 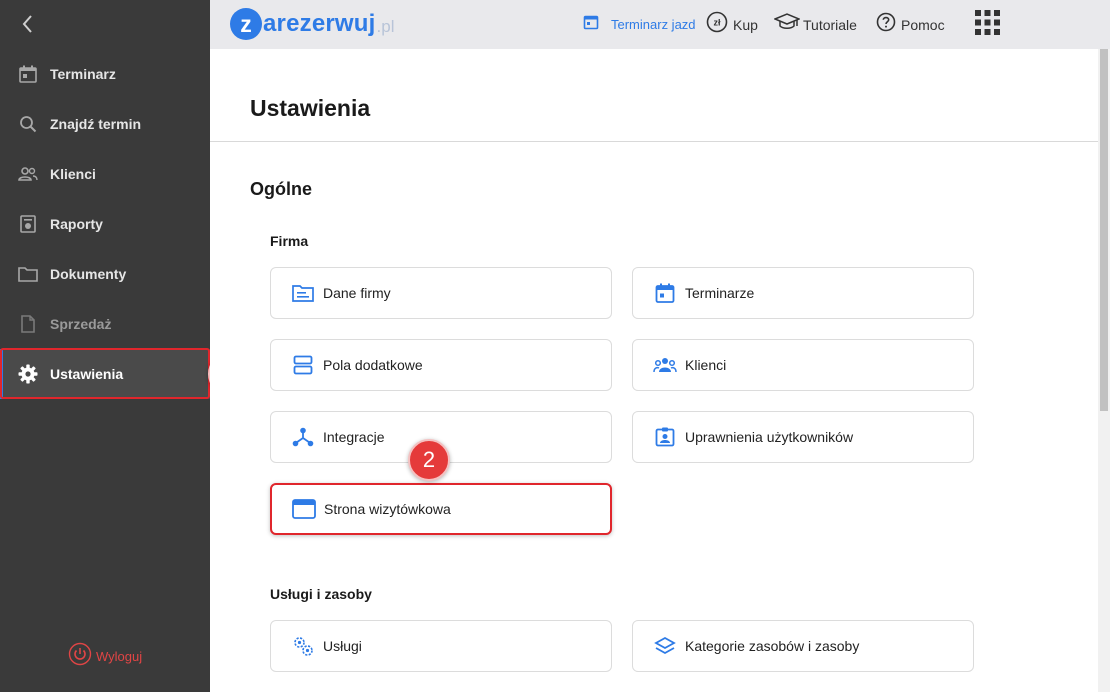 What do you see at coordinates (441, 293) in the screenshot?
I see `card-dane-firmy: Dane firmy` at bounding box center [441, 293].